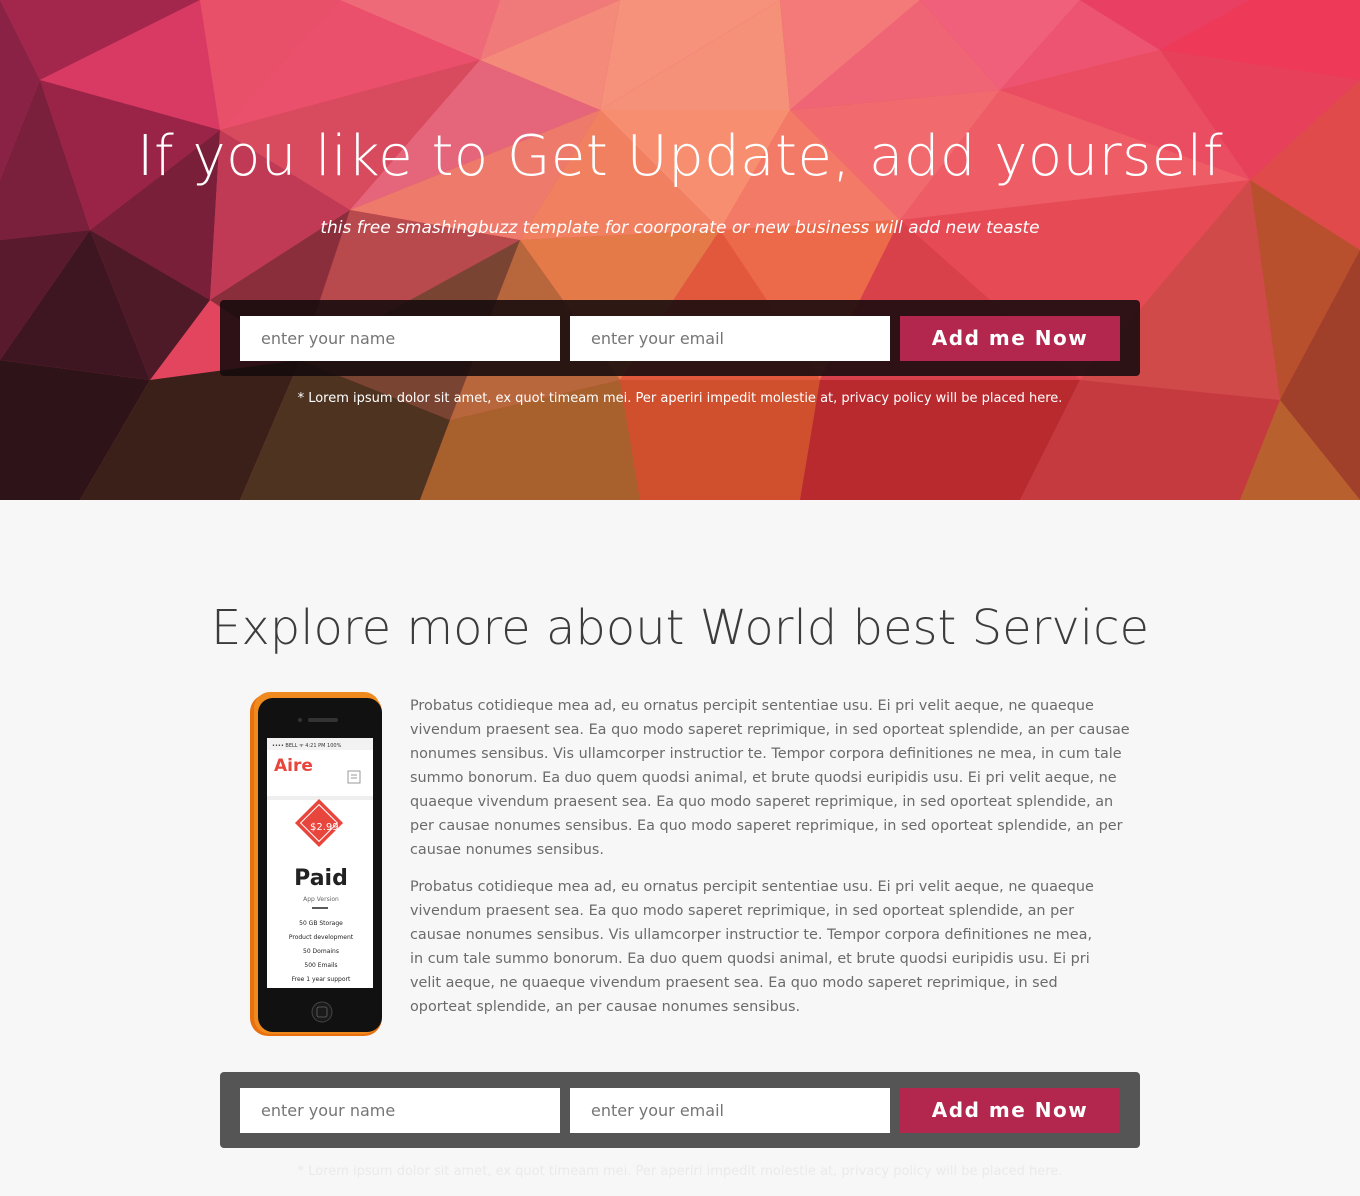 The image size is (1360, 1196). What do you see at coordinates (1010, 1110) in the screenshot?
I see `bottom-add-me-button: Add me Now` at bounding box center [1010, 1110].